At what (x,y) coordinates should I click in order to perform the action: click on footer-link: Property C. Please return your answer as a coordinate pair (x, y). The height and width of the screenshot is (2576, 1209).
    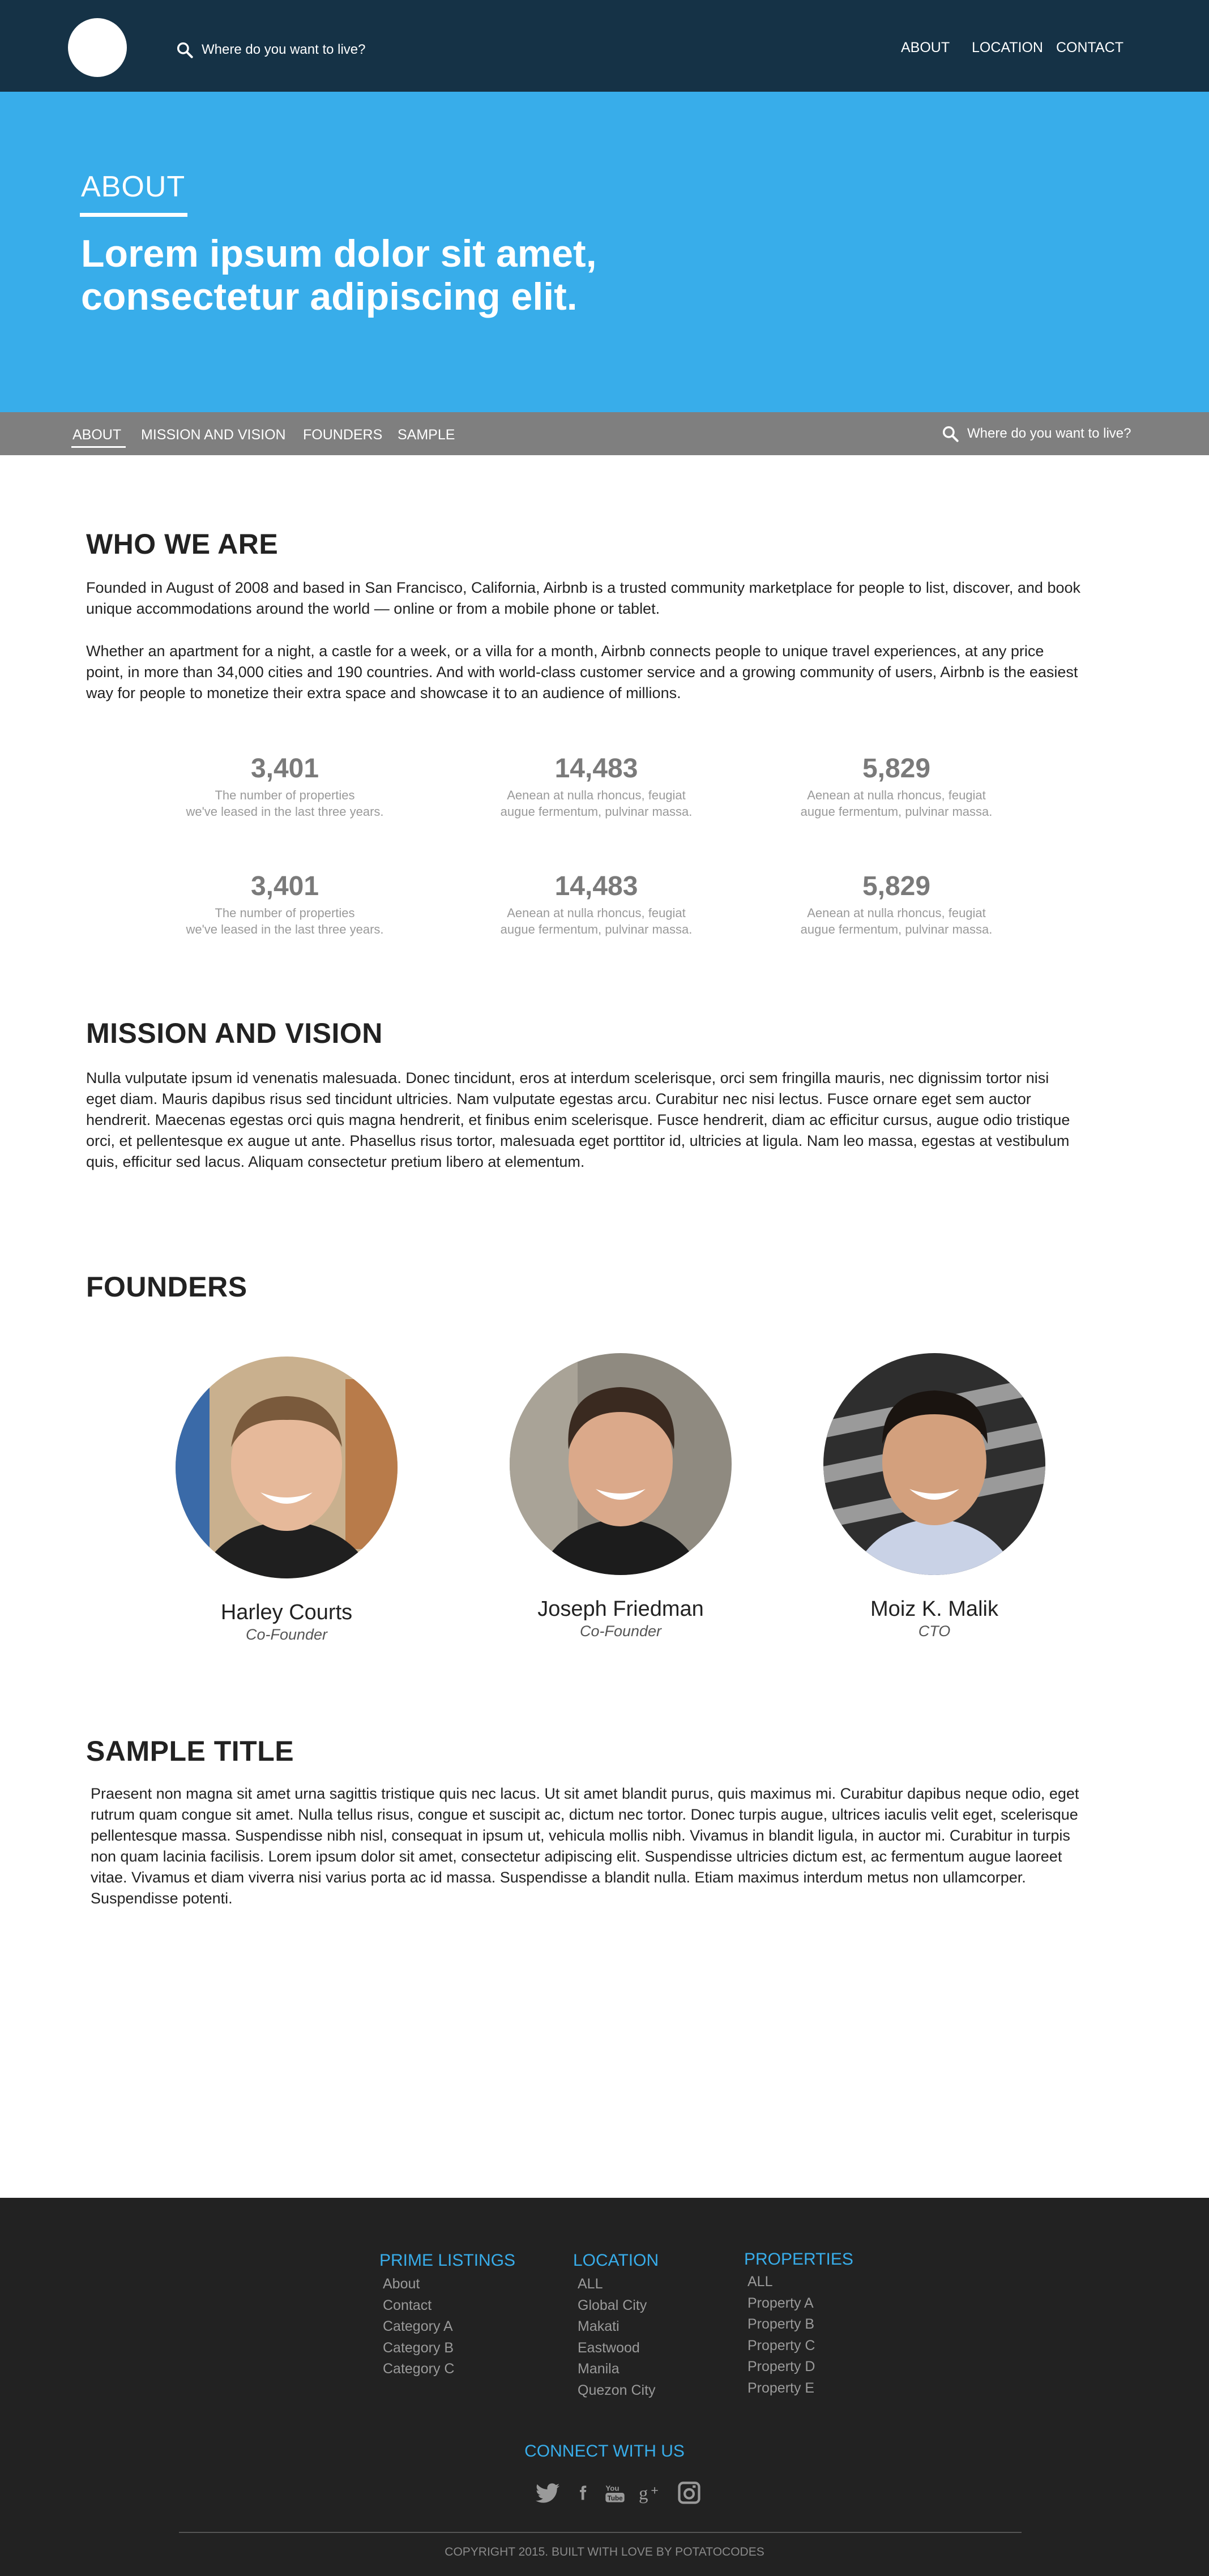
    Looking at the image, I should click on (800, 2346).